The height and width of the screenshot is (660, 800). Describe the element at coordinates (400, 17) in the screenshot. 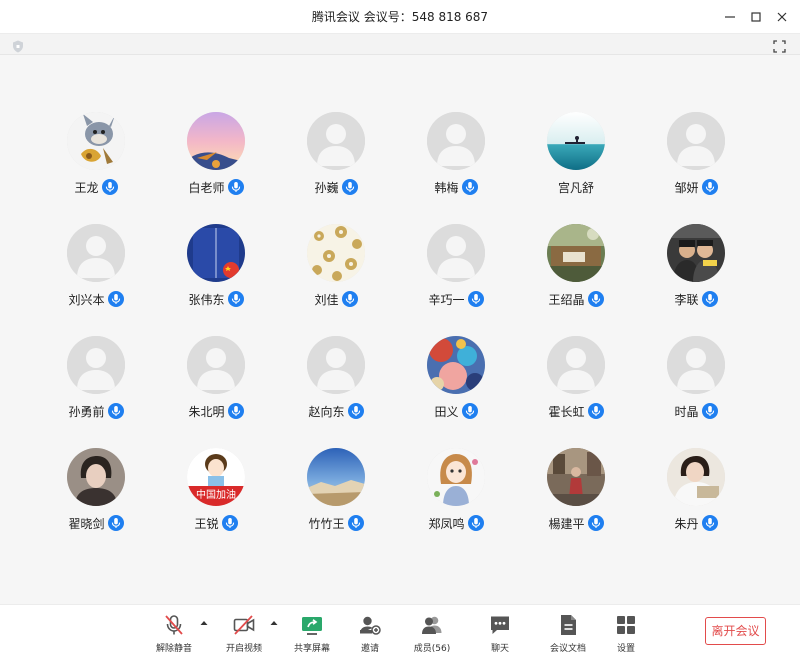

I see `title-bar: 腾讯会议 会议号：548 818 687` at that location.